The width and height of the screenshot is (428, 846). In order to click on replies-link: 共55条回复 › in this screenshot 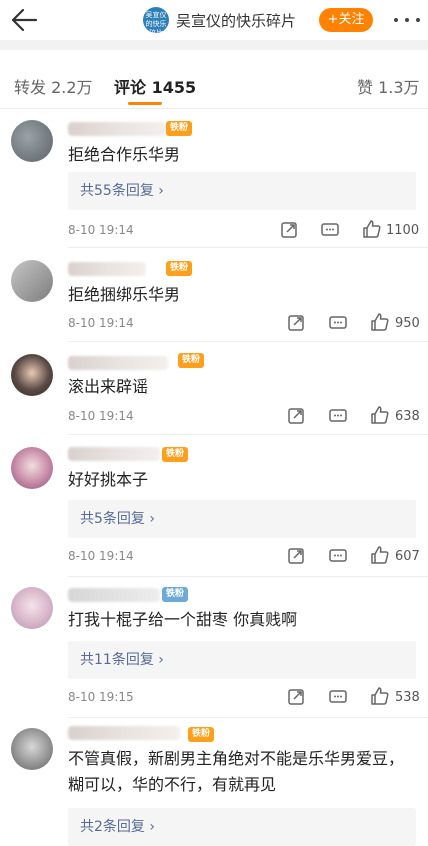, I will do `click(242, 191)`.